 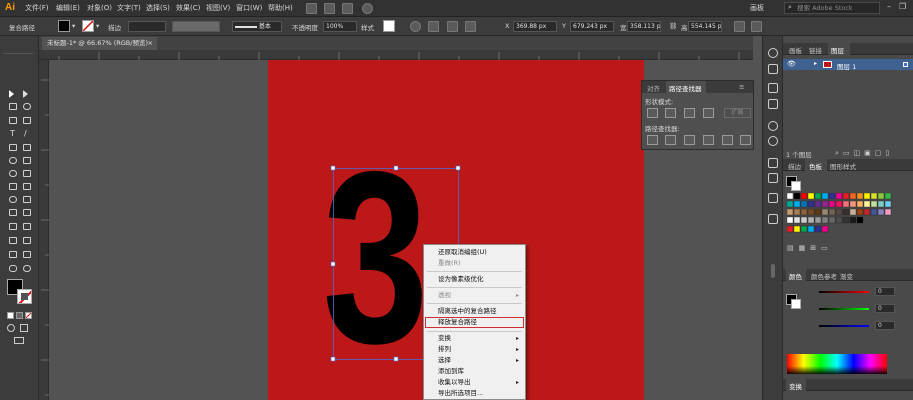 What do you see at coordinates (905, 64) in the screenshot?
I see `layer-target-icon` at bounding box center [905, 64].